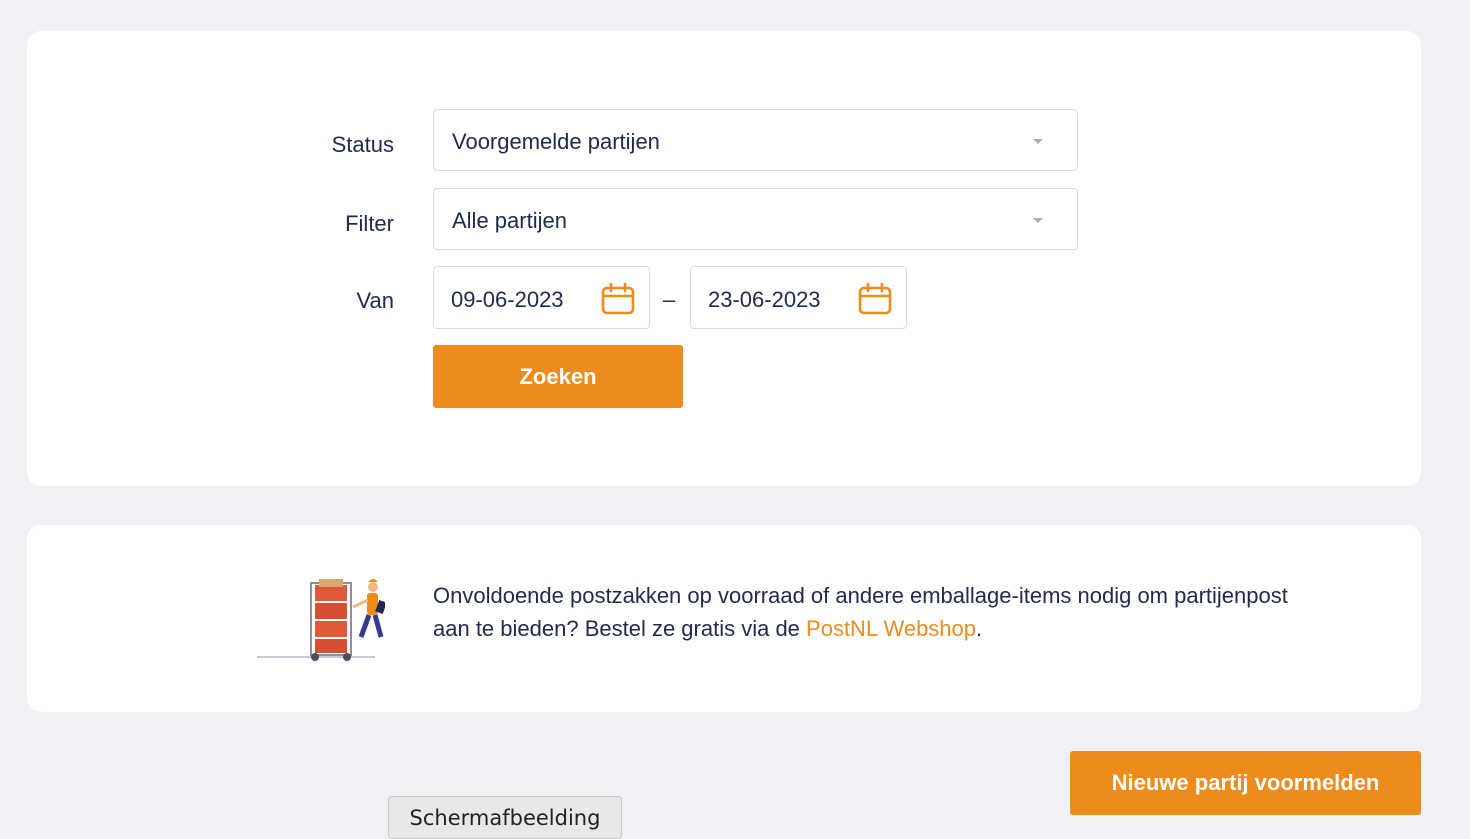 This screenshot has height=839, width=1470. What do you see at coordinates (558, 376) in the screenshot?
I see `search-button: Zoeken` at bounding box center [558, 376].